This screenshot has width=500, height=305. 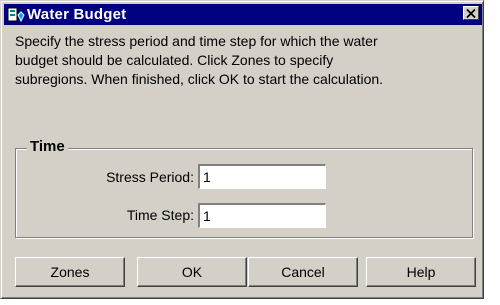 I want to click on close-icon, so click(x=471, y=13).